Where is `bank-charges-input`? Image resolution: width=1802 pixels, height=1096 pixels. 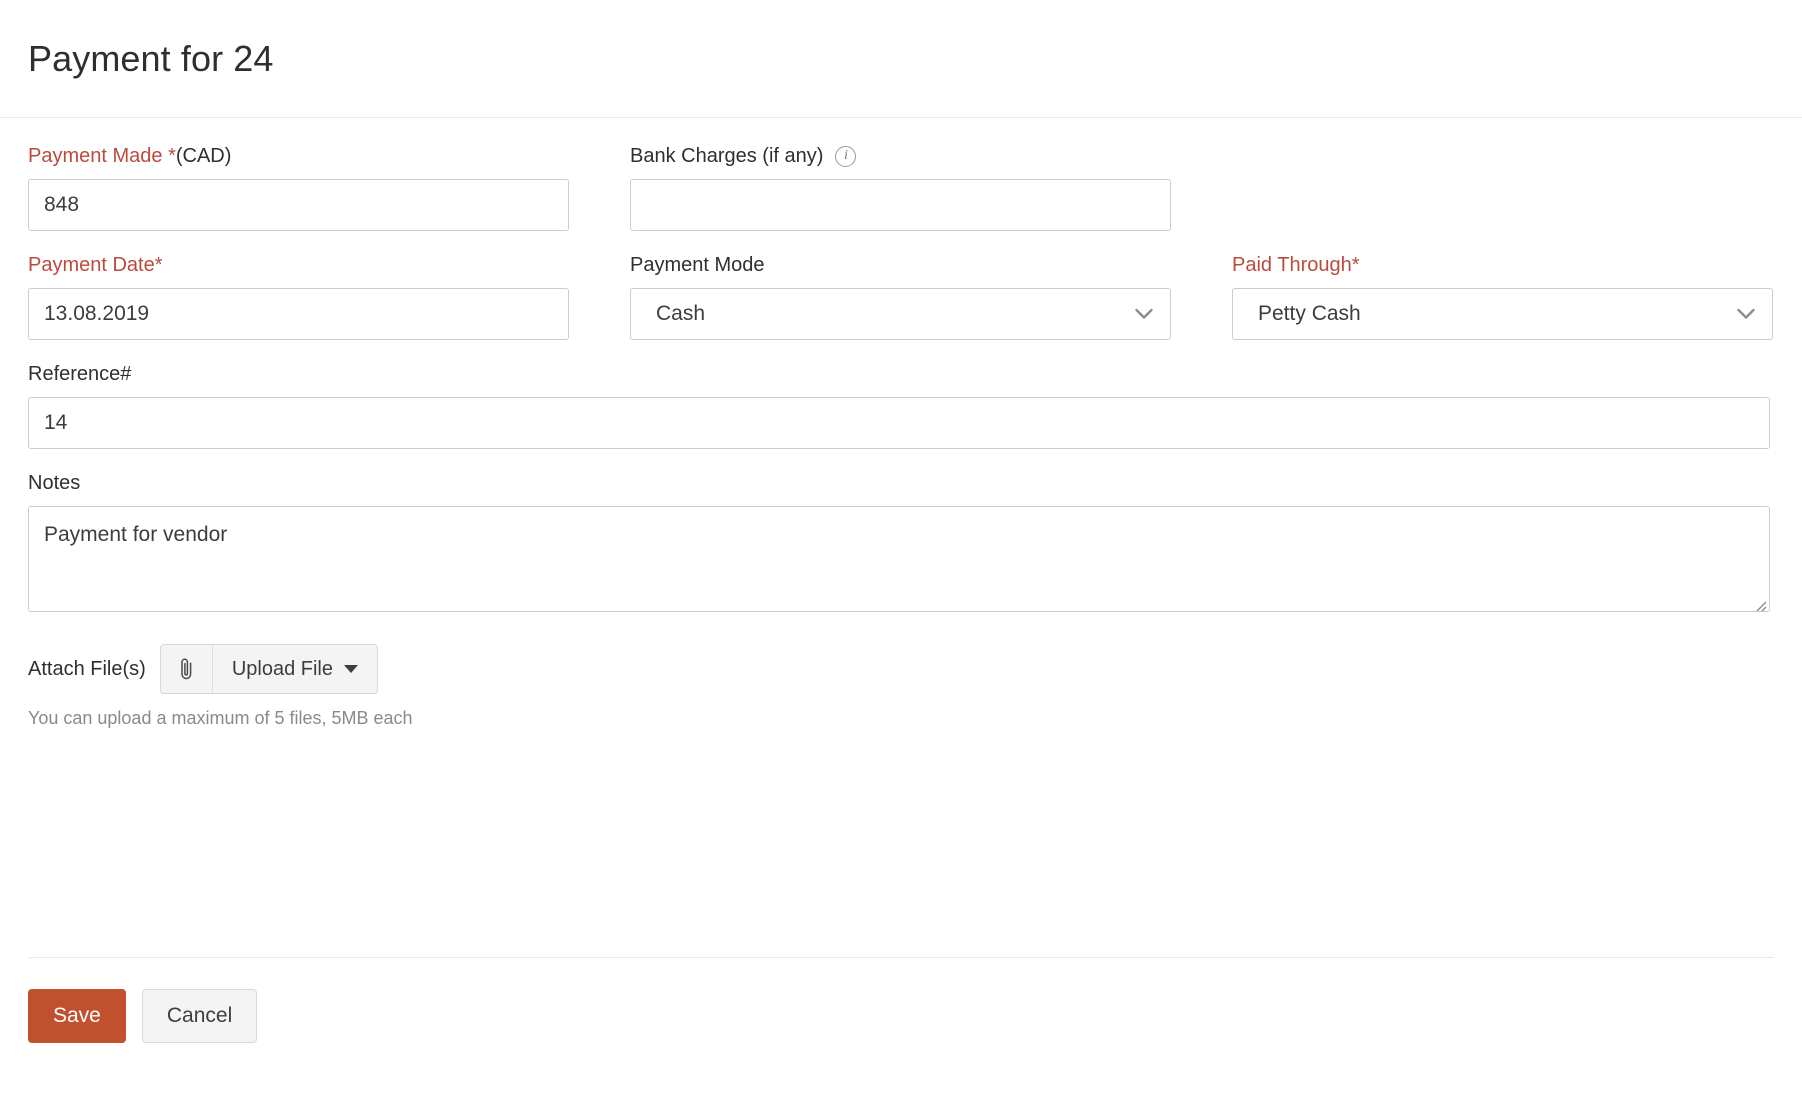 bank-charges-input is located at coordinates (900, 205).